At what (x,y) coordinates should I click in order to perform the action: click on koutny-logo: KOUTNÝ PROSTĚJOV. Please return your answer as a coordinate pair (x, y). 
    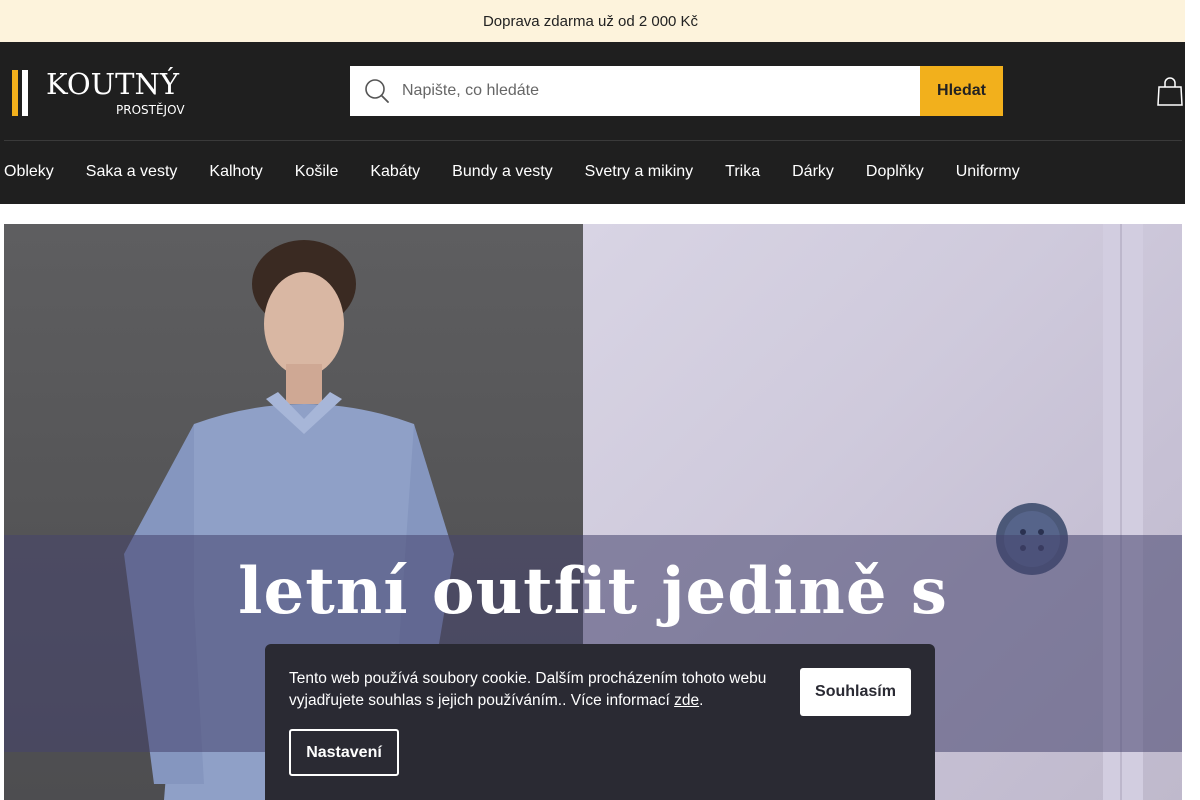
    Looking at the image, I should click on (98, 91).